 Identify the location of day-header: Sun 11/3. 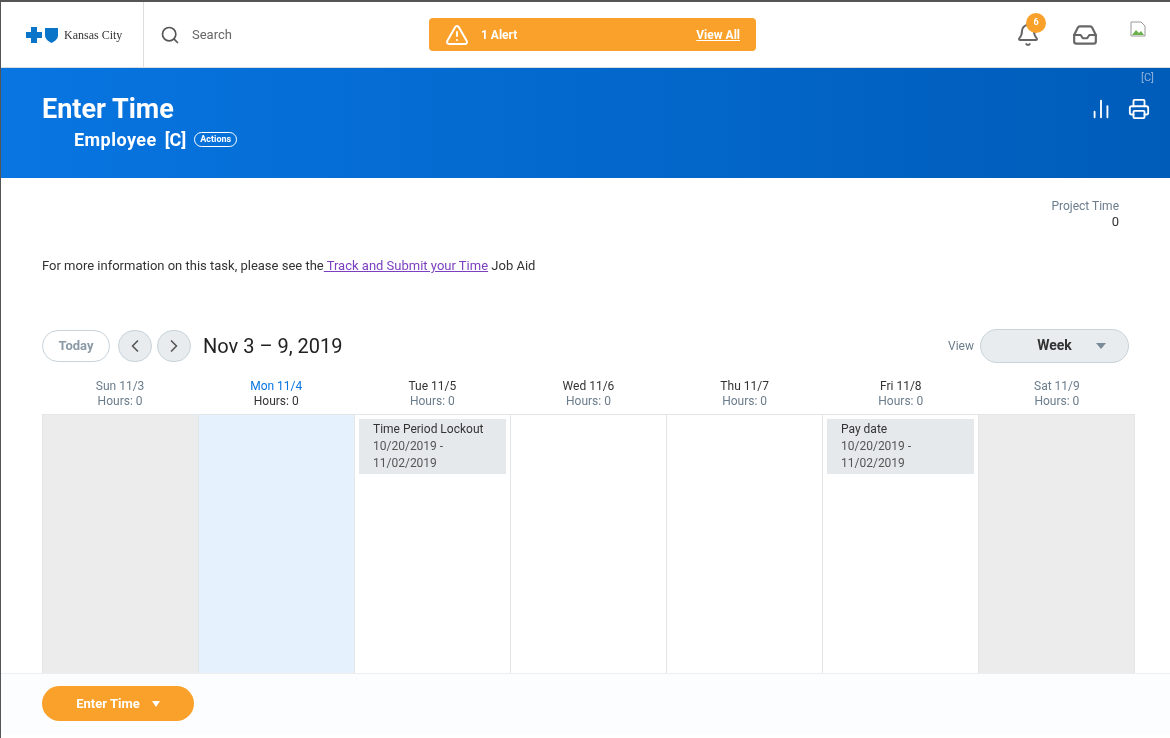
(120, 386).